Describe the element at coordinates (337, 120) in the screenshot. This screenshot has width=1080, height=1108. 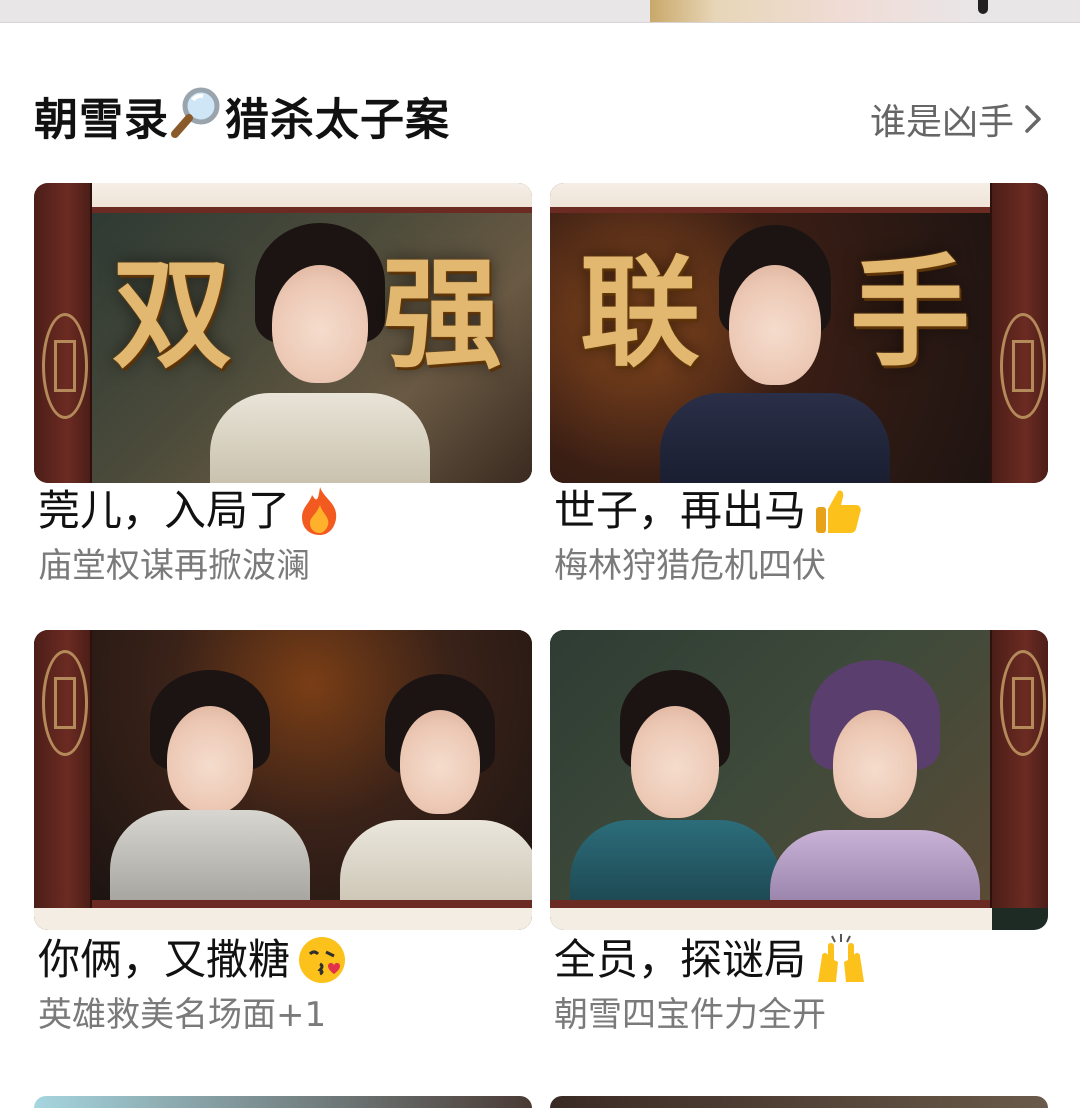
I see `section-title-suffix: 猎杀太子案` at that location.